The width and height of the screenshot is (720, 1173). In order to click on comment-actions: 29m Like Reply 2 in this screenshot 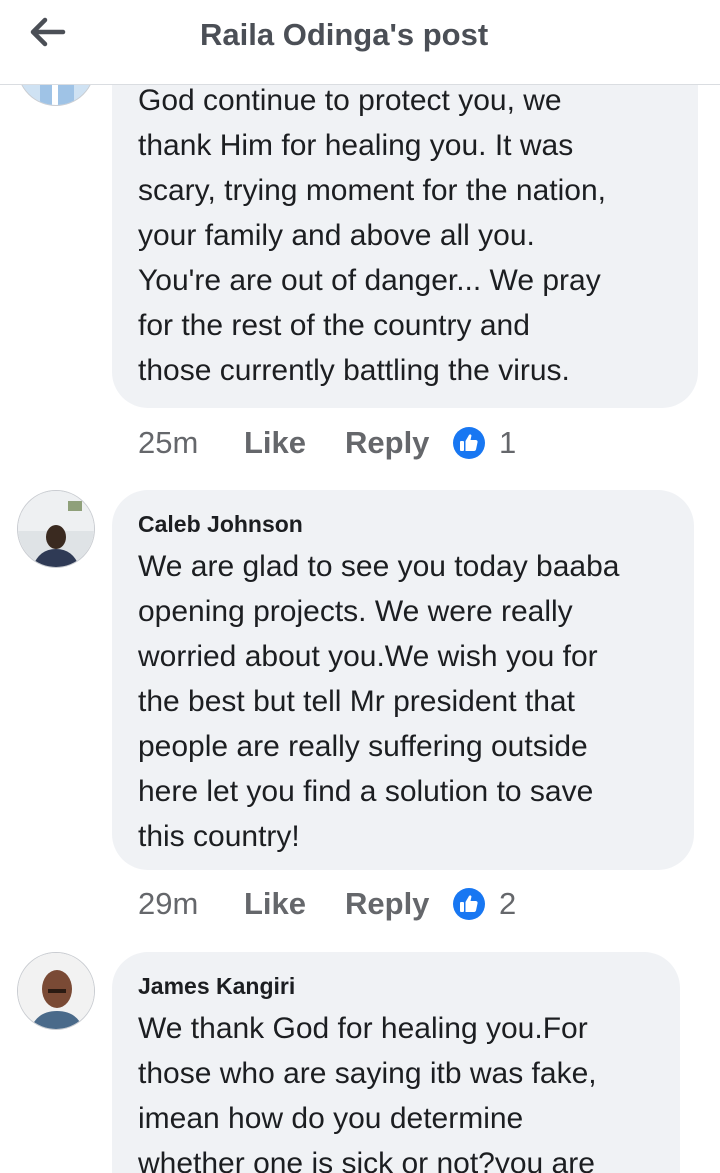, I will do `click(348, 906)`.